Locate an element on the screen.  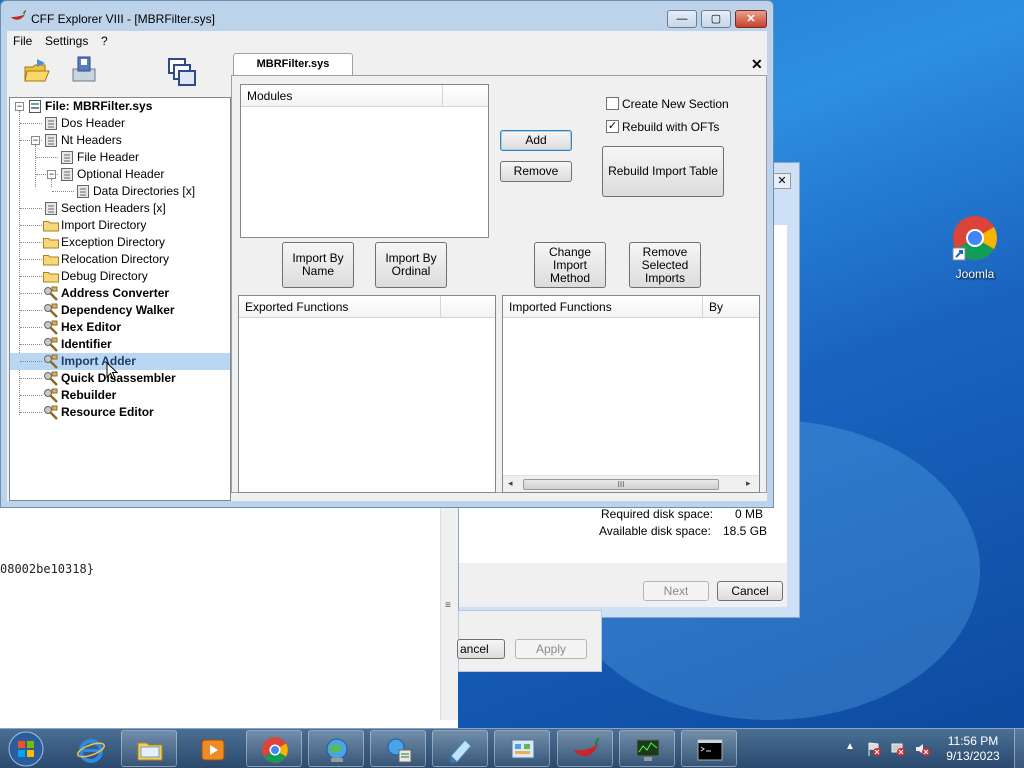
menu-help: ? is located at coordinates (104, 41).